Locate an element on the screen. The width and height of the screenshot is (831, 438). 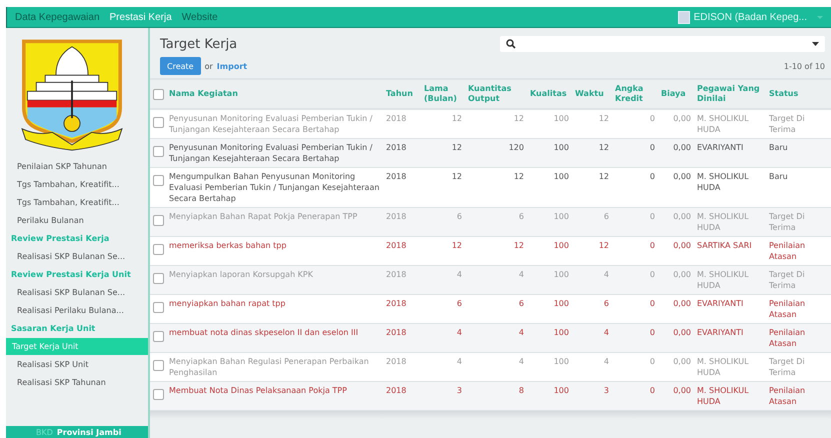
column-header: Lama (Bulan) is located at coordinates (443, 94).